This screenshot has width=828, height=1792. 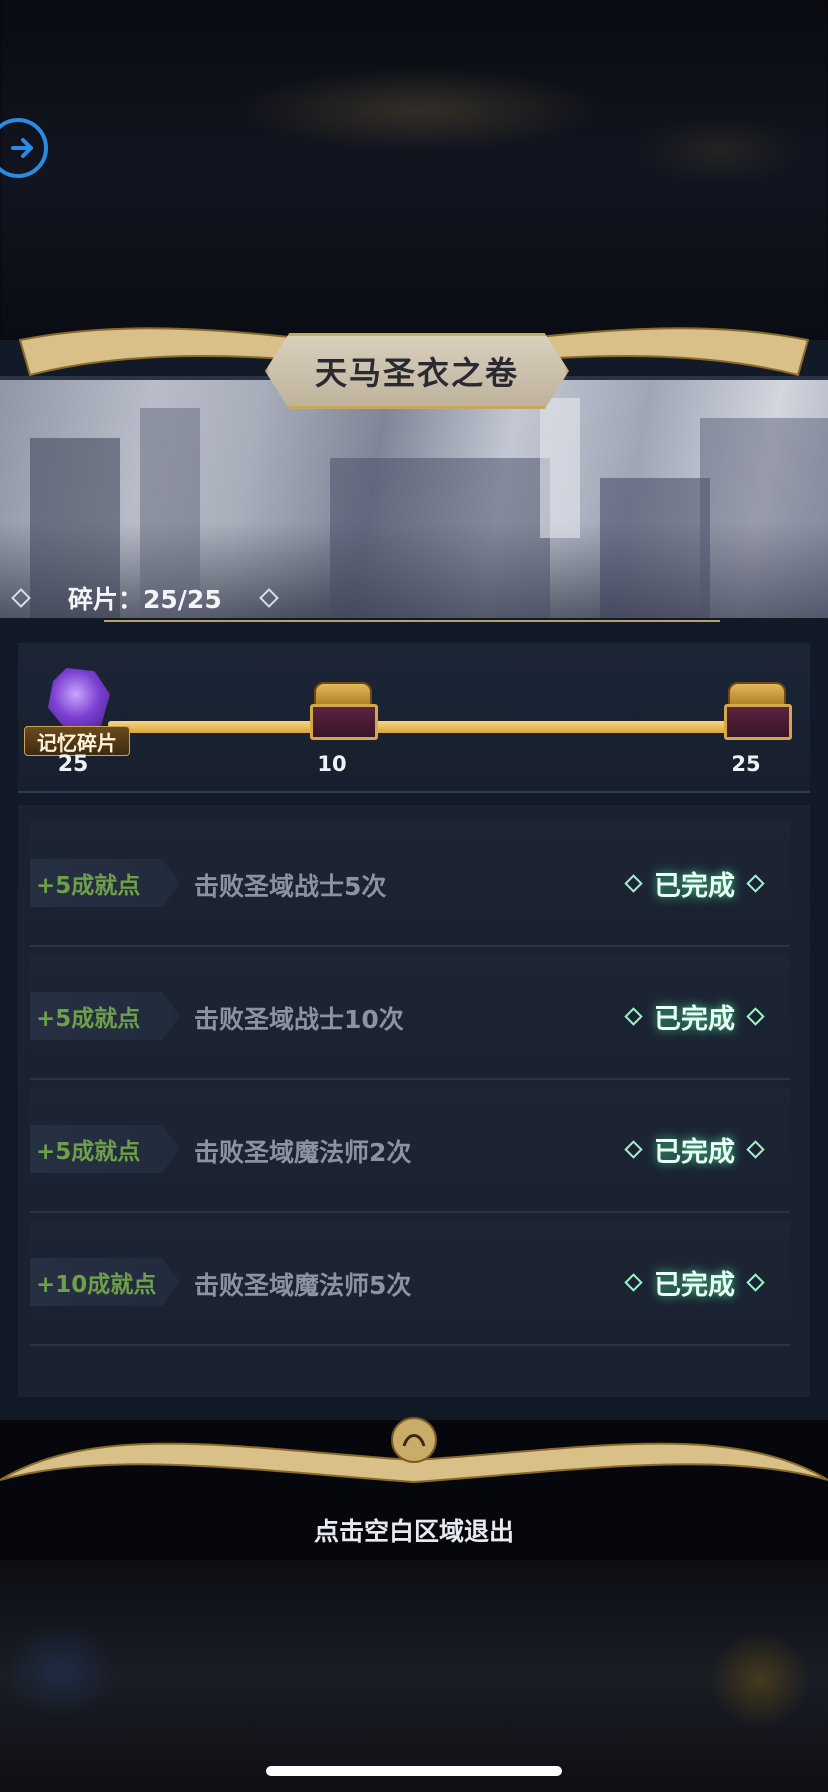 I want to click on home-indicator, so click(x=414, y=1771).